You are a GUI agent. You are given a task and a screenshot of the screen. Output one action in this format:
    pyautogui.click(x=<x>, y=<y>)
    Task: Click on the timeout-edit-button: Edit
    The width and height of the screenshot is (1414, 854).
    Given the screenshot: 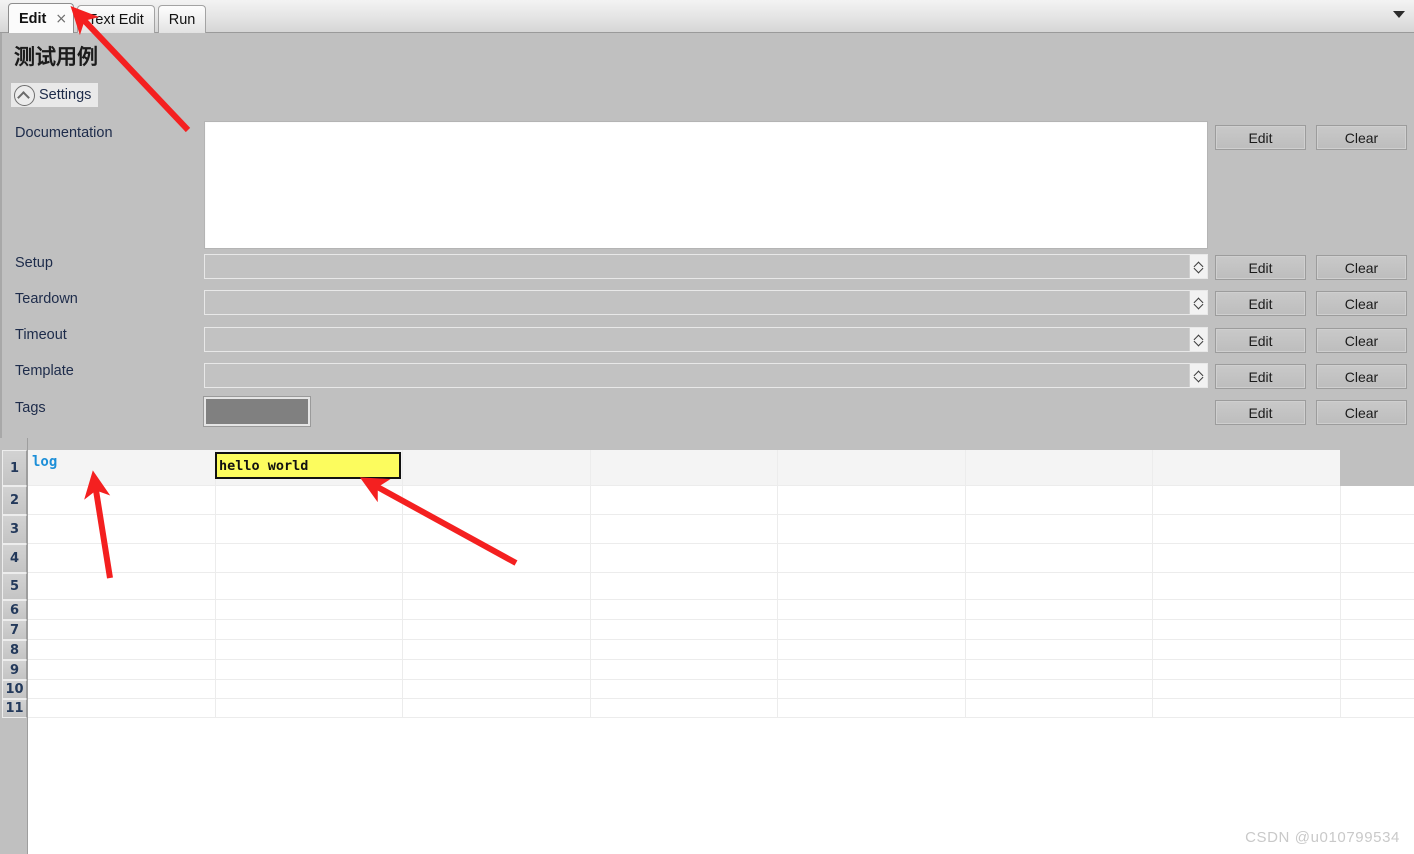 What is the action you would take?
    pyautogui.click(x=1260, y=340)
    